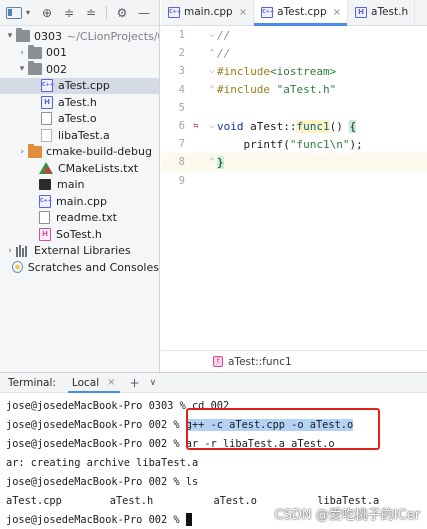 This screenshot has width=427, height=529. I want to click on tree-item-label: cmake-build-debug, so click(99, 152).